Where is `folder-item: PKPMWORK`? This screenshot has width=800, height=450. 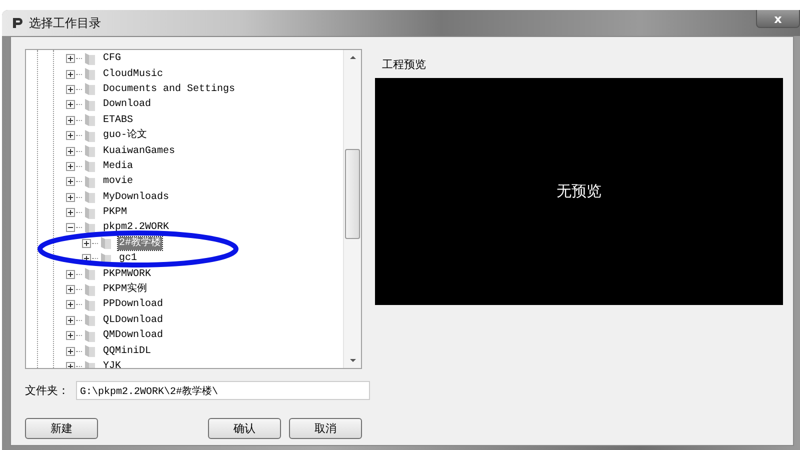 folder-item: PKPMWORK is located at coordinates (127, 274).